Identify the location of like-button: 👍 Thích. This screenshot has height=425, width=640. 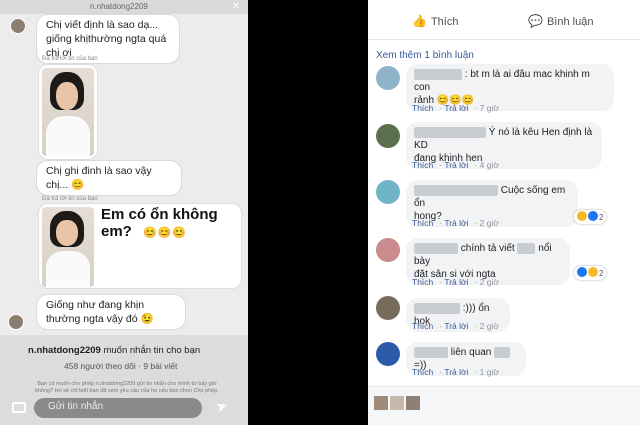
(435, 21).